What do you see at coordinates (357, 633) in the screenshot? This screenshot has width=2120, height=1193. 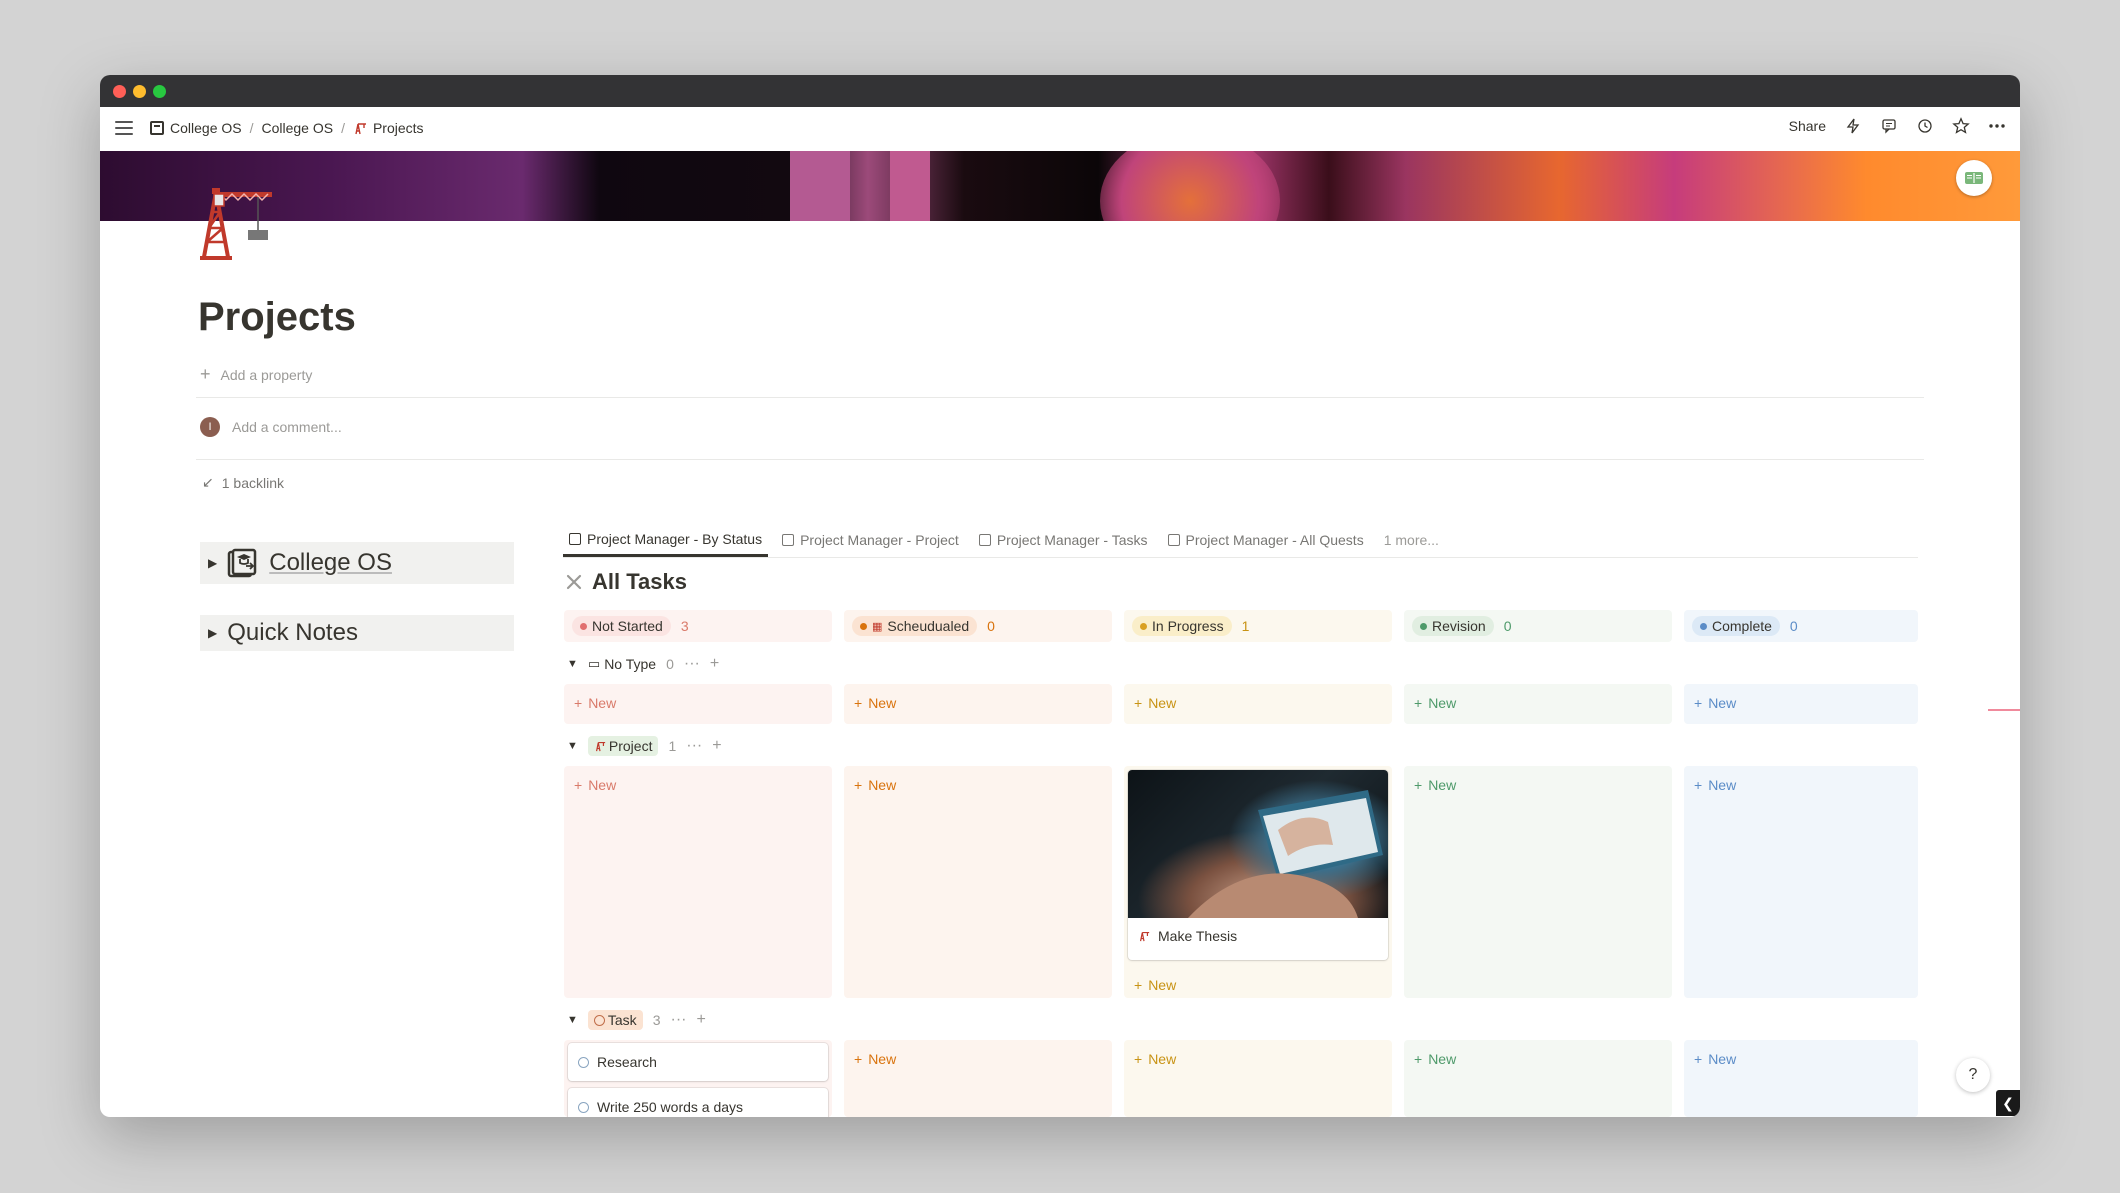 I see `toggle-quick-notes: ▶ Quick Notes` at bounding box center [357, 633].